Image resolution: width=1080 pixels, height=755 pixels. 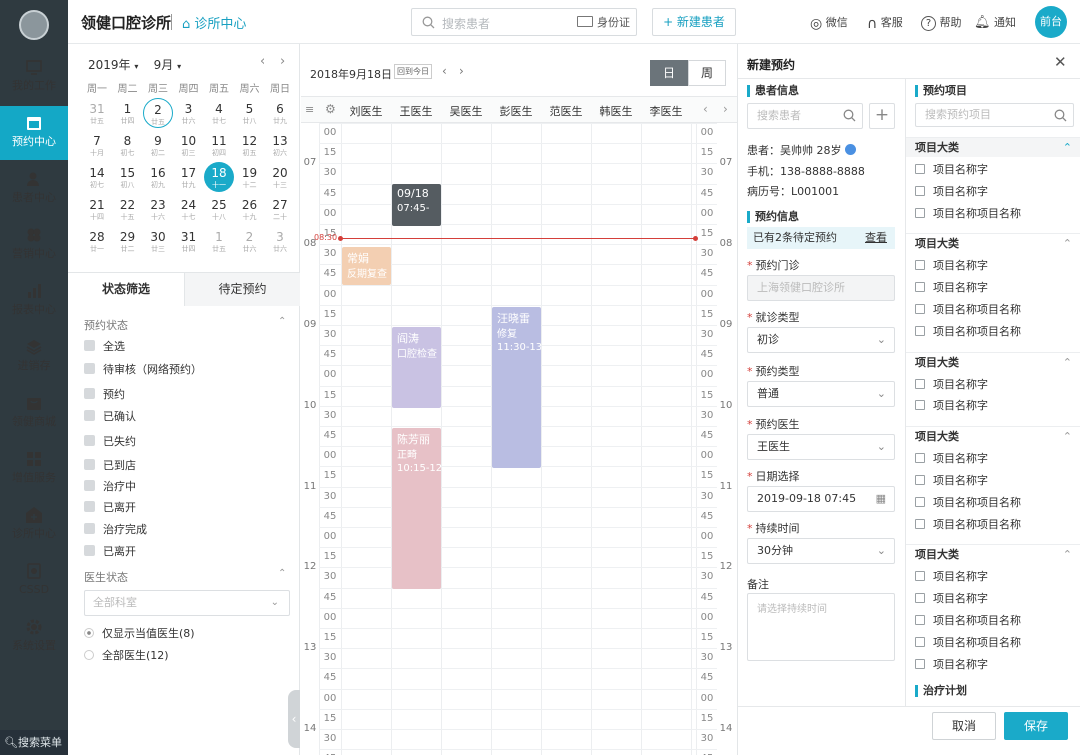 What do you see at coordinates (366, 111) in the screenshot?
I see `doctor-column-header: 刘医生` at bounding box center [366, 111].